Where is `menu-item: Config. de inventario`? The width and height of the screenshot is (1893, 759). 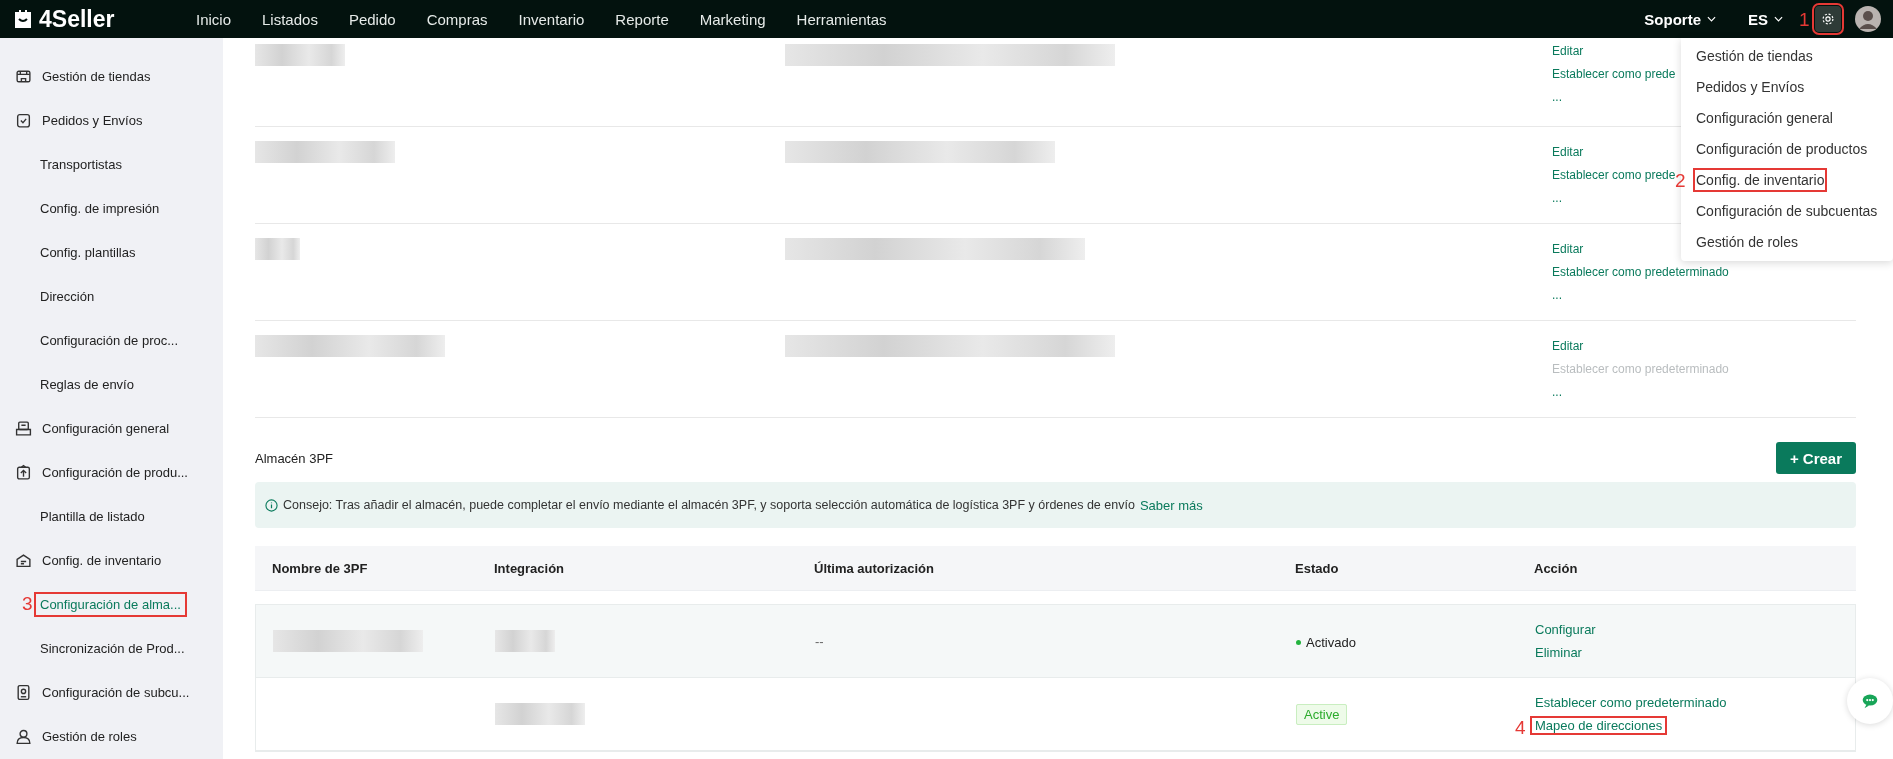 menu-item: Config. de inventario is located at coordinates (1760, 179).